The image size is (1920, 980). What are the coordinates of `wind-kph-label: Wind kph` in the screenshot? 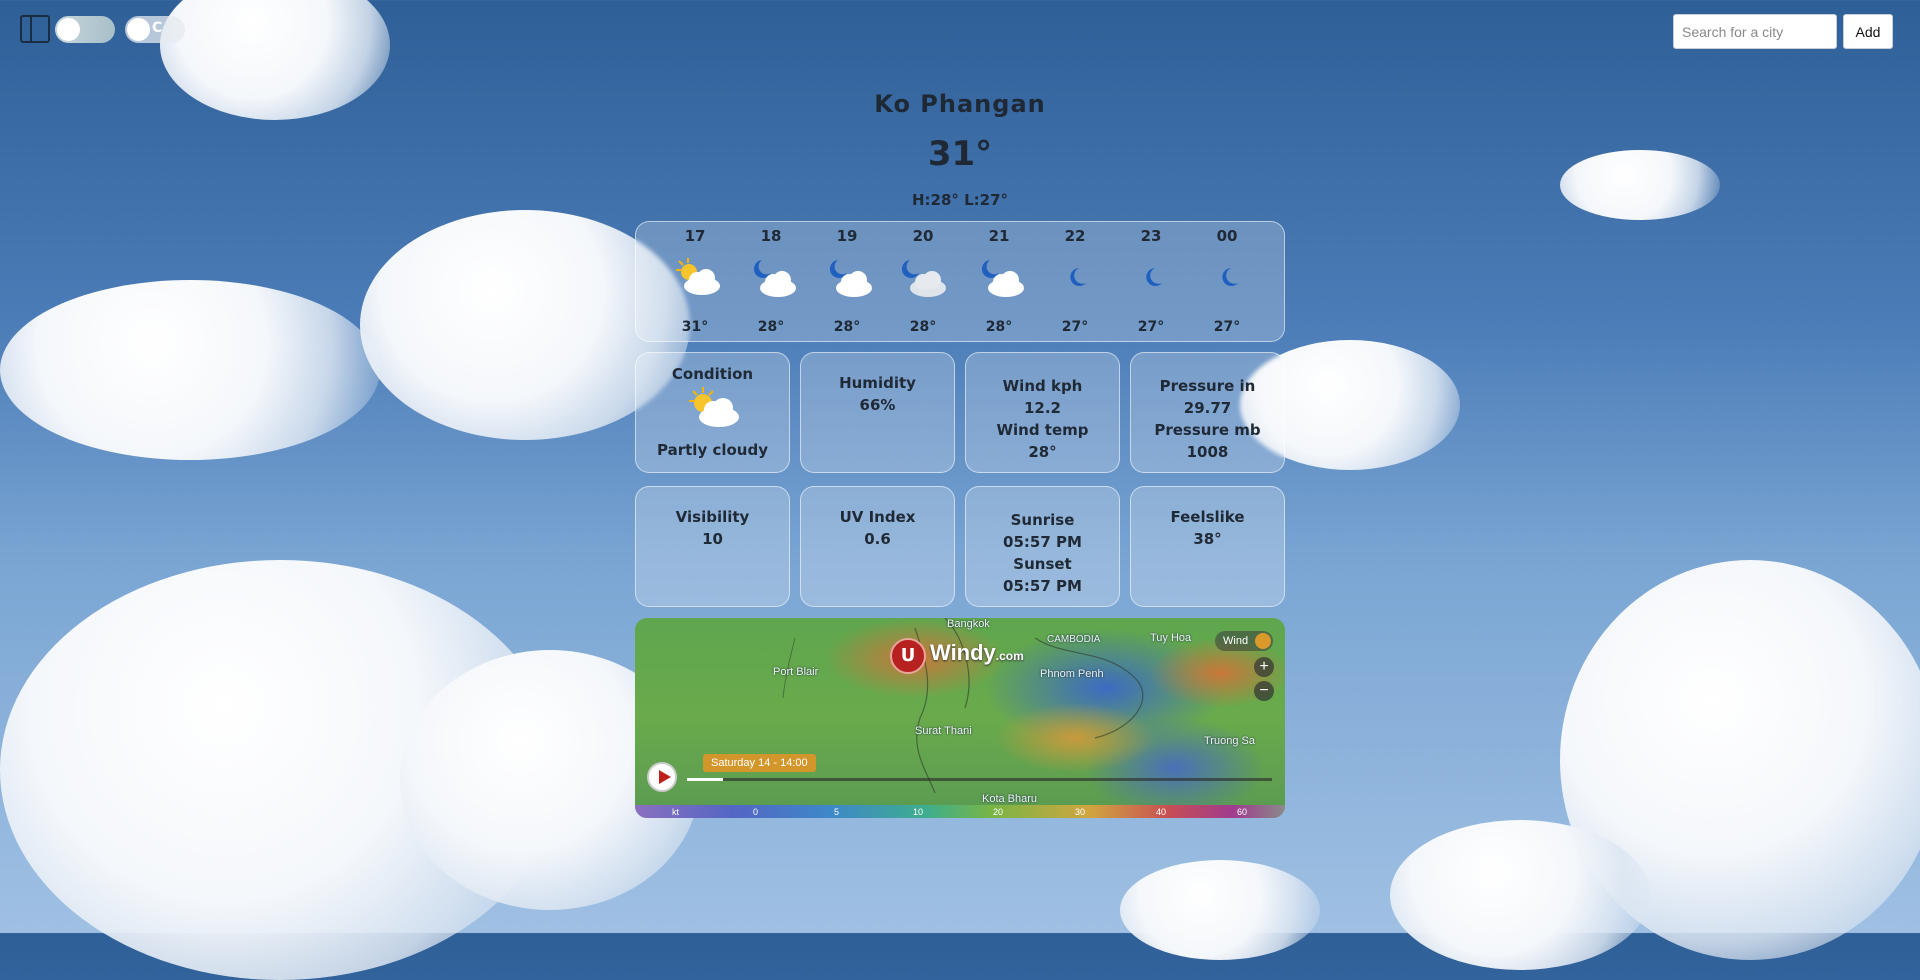 It's located at (1042, 386).